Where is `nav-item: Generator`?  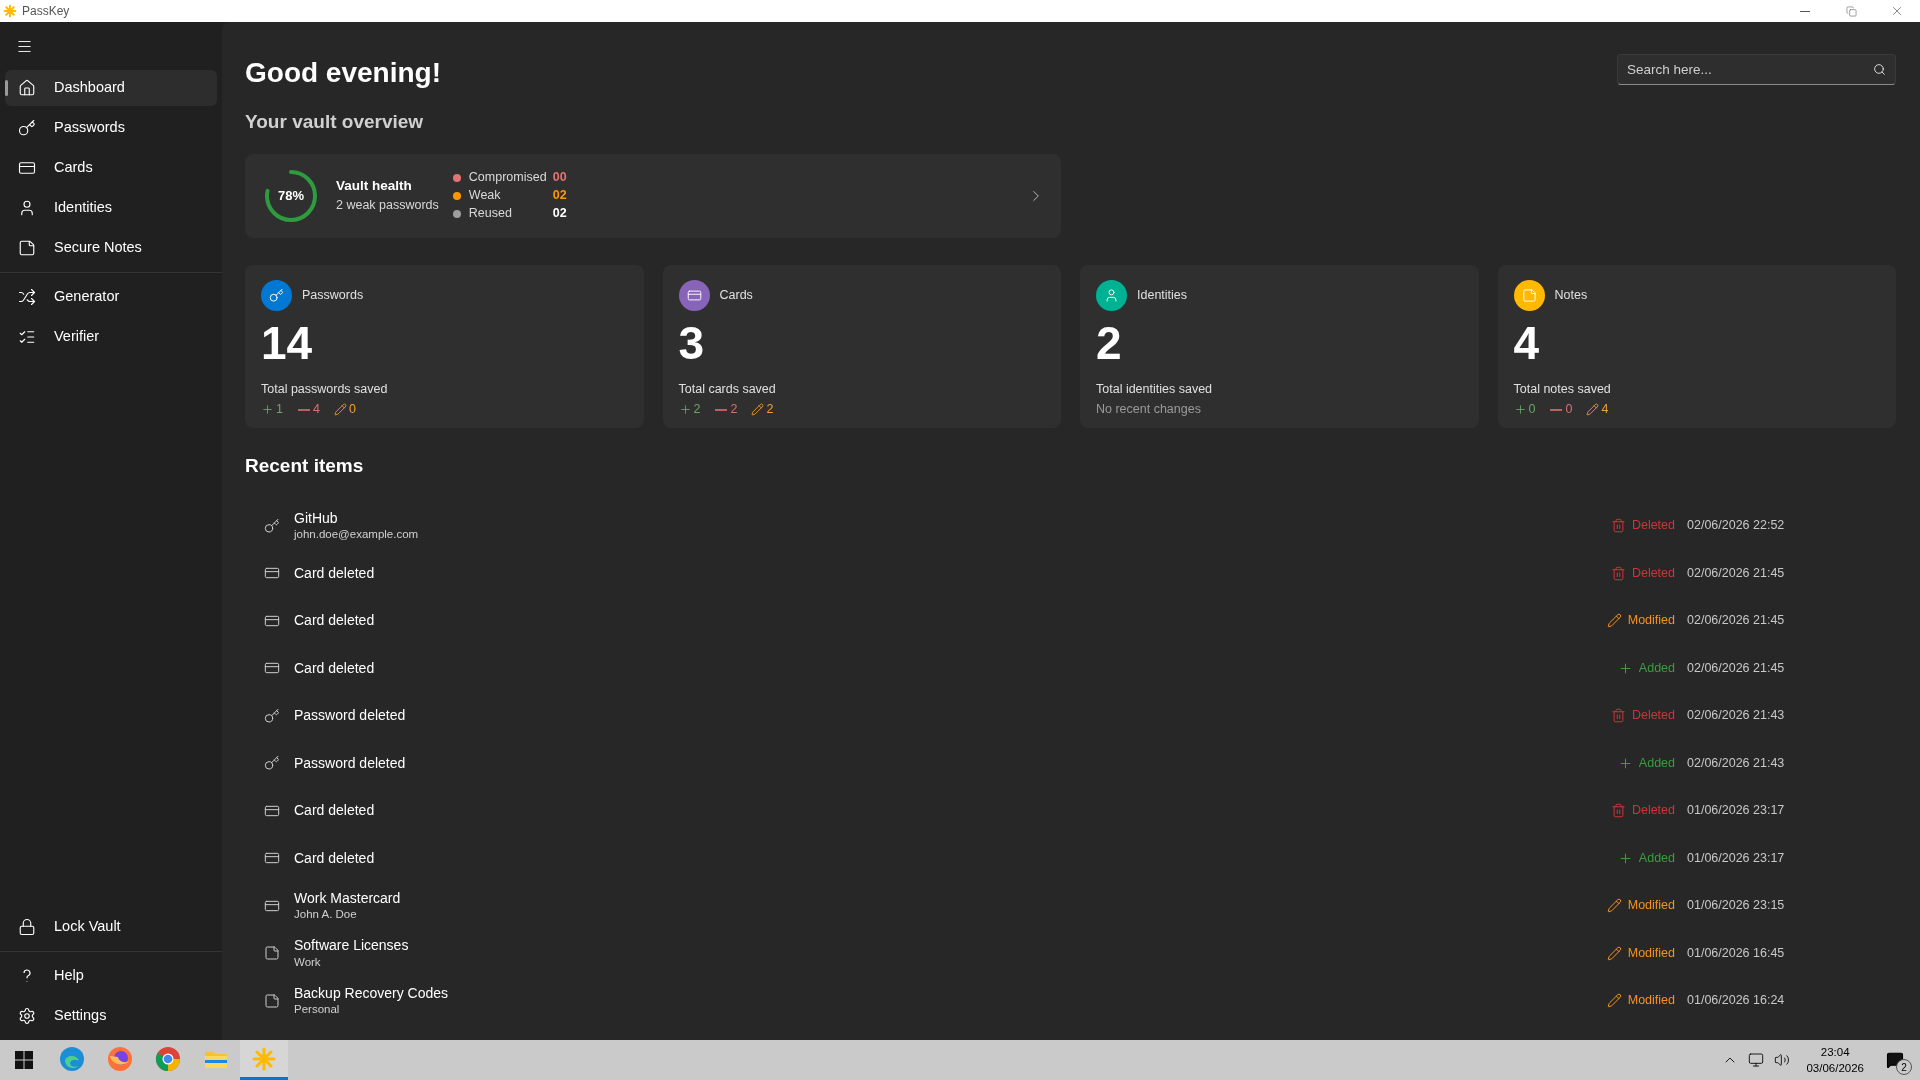
nav-item: Generator is located at coordinates (111, 297).